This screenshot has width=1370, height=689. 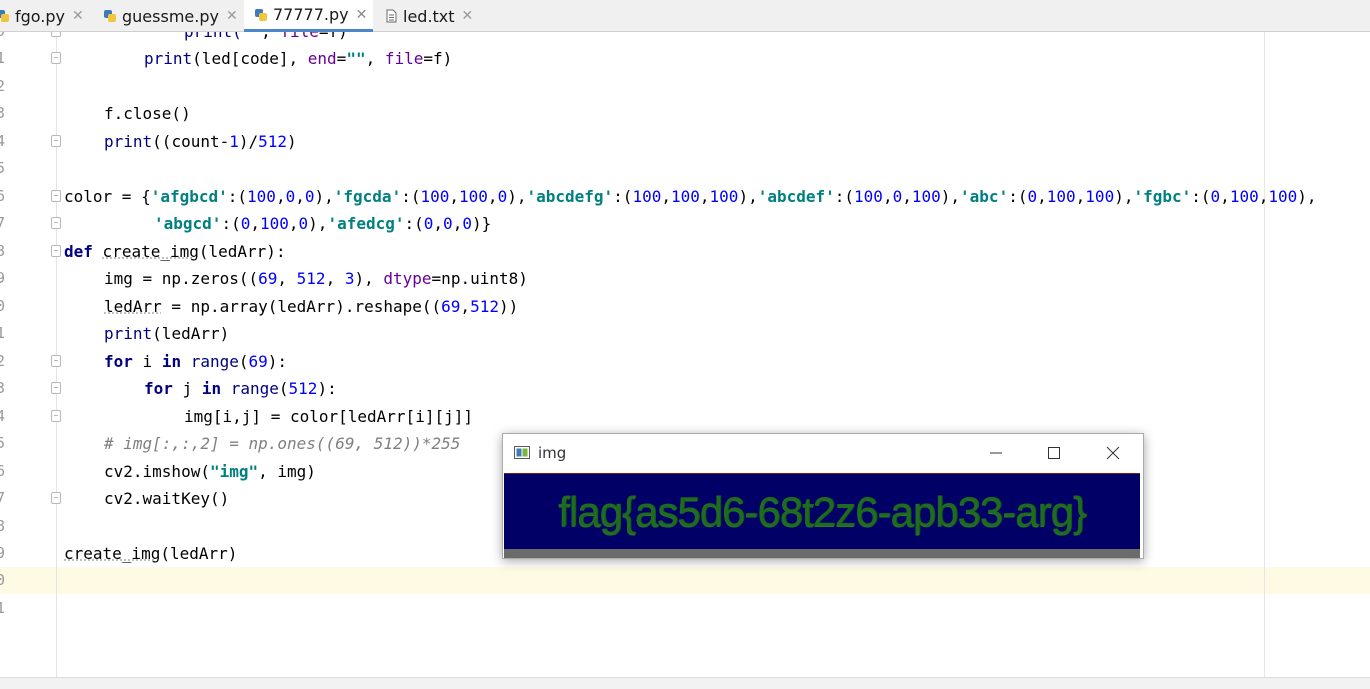 I want to click on tab-label: fgo.py, so click(x=40, y=16).